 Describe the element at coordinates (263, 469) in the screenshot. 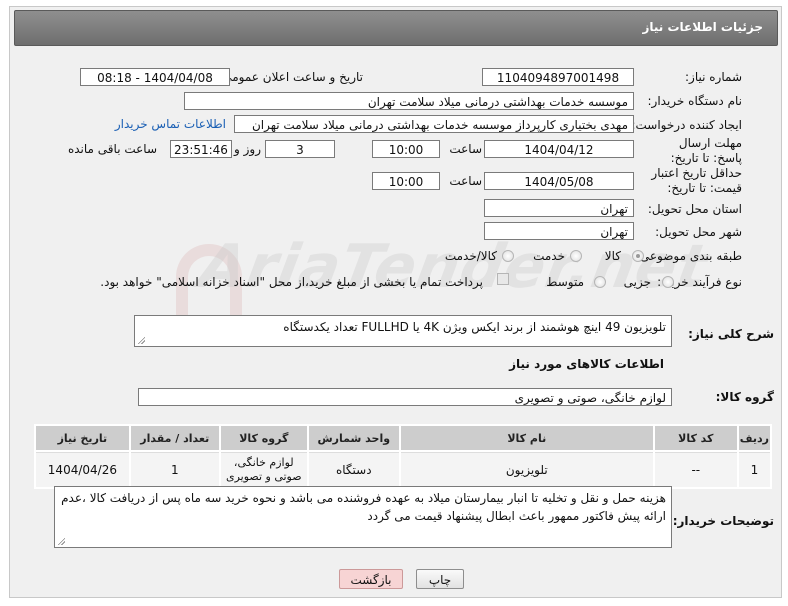

I see `cell-group: لوازم خانگی، صوتی و تصویری` at that location.